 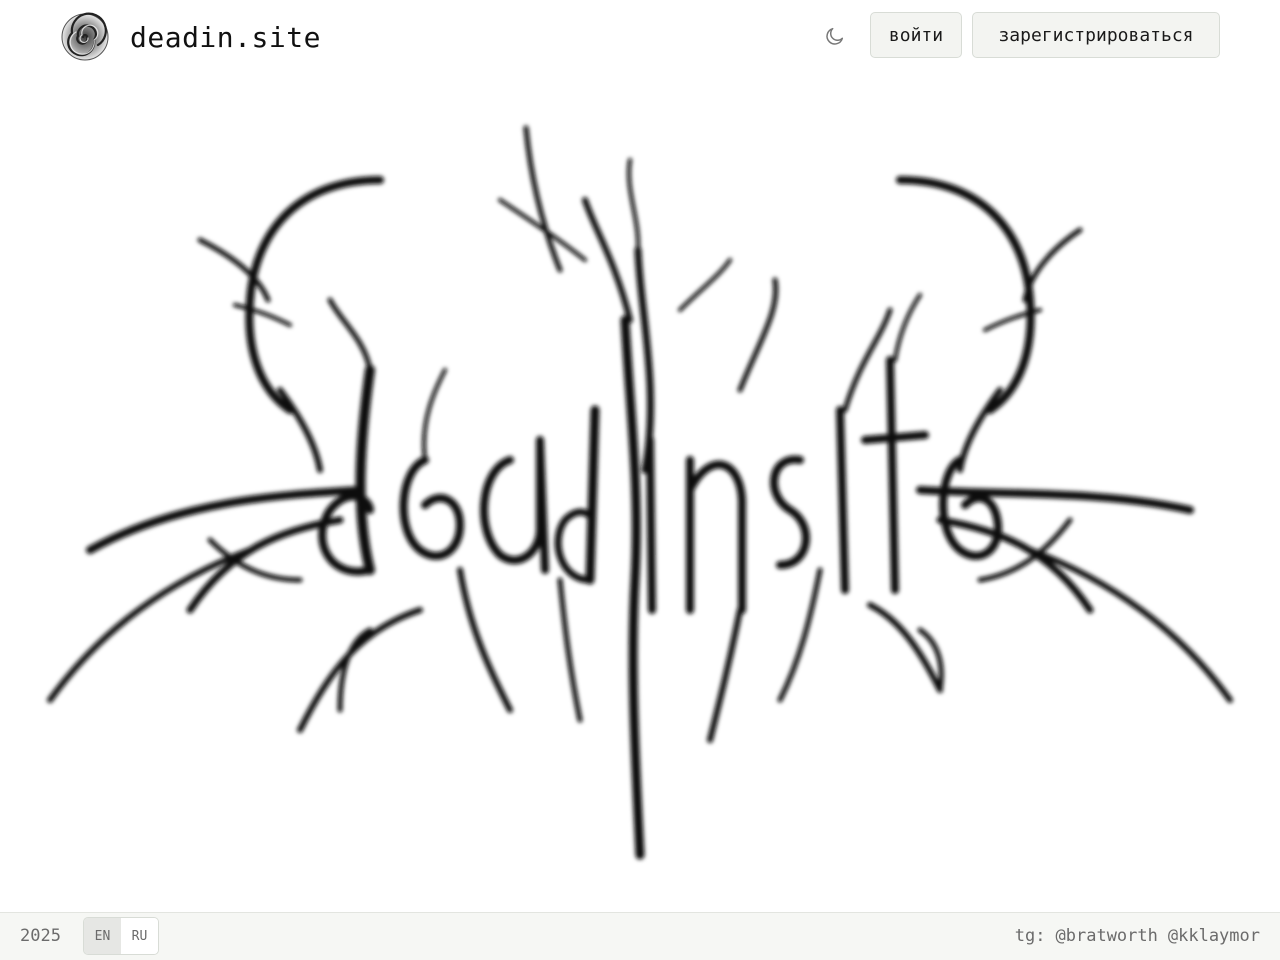 I want to click on brand-name: deadin.site, so click(x=225, y=37).